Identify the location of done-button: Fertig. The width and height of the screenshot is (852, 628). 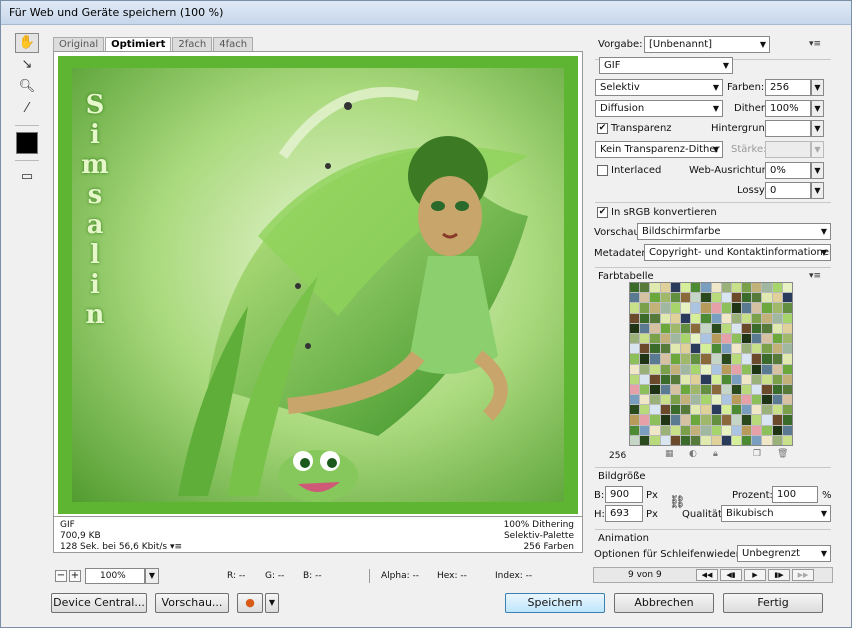
(773, 603).